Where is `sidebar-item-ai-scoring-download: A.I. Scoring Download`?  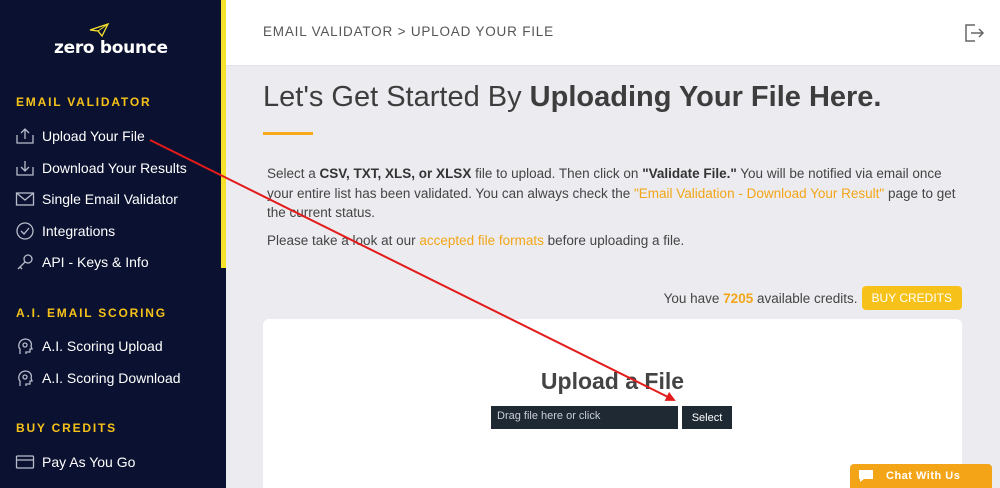
sidebar-item-ai-scoring-download: A.I. Scoring Download is located at coordinates (97, 378).